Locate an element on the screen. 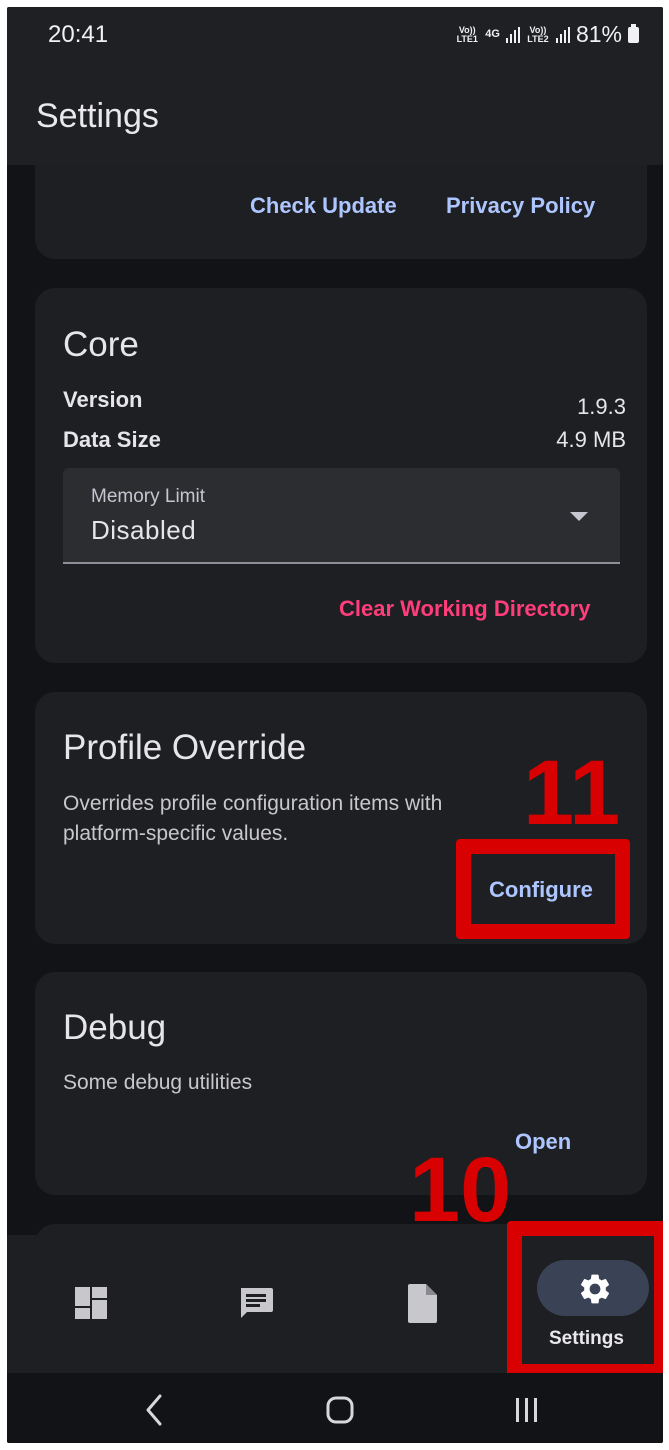  status-bar: 20:41 Vo)) LTE1 4G Vo)) LTE2 81% is located at coordinates (335, 37).